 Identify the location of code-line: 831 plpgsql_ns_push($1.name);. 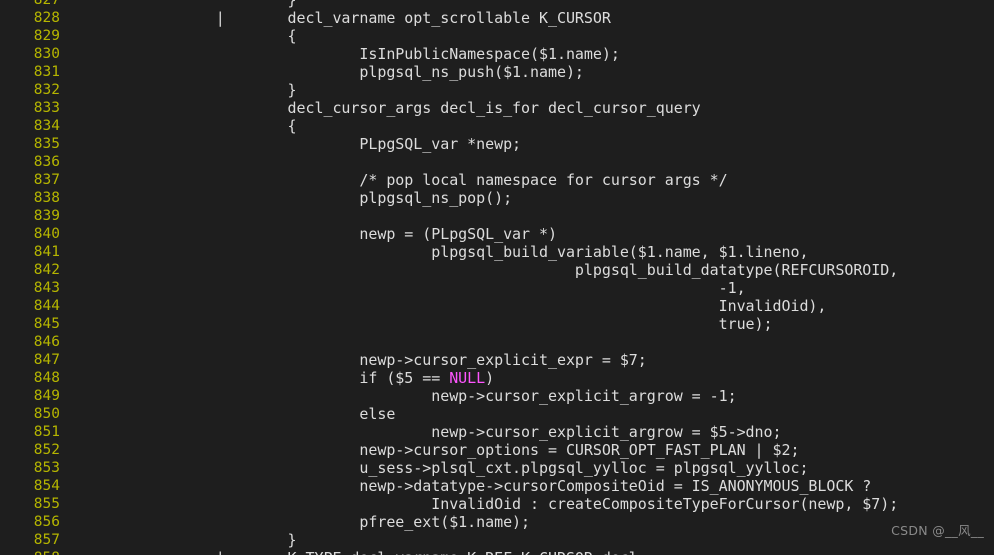
(497, 72).